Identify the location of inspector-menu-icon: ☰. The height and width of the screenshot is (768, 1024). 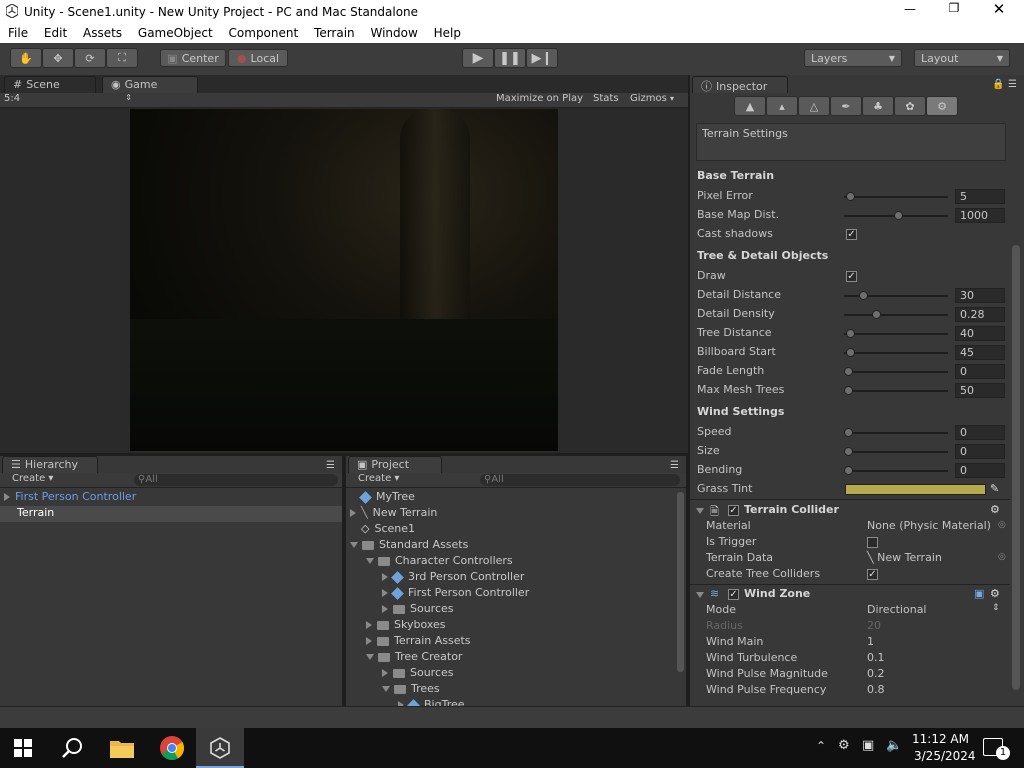
(1012, 84).